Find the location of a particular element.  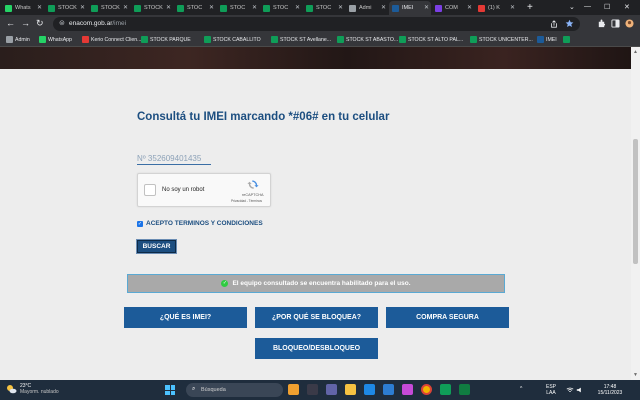

scroll-down-icon: ▼ is located at coordinates (635, 375).